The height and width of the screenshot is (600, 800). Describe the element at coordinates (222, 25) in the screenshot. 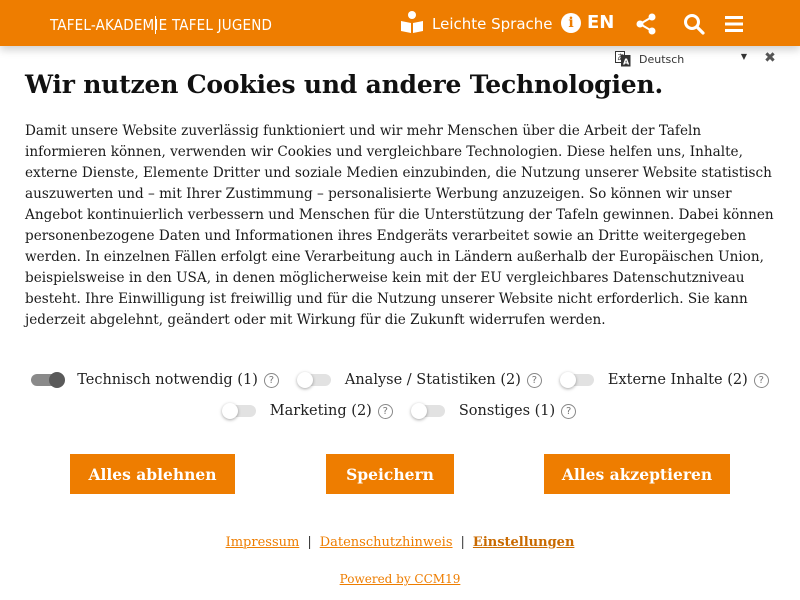

I see `nav-link-tafel-jugend: TAFEL JUGEND` at that location.